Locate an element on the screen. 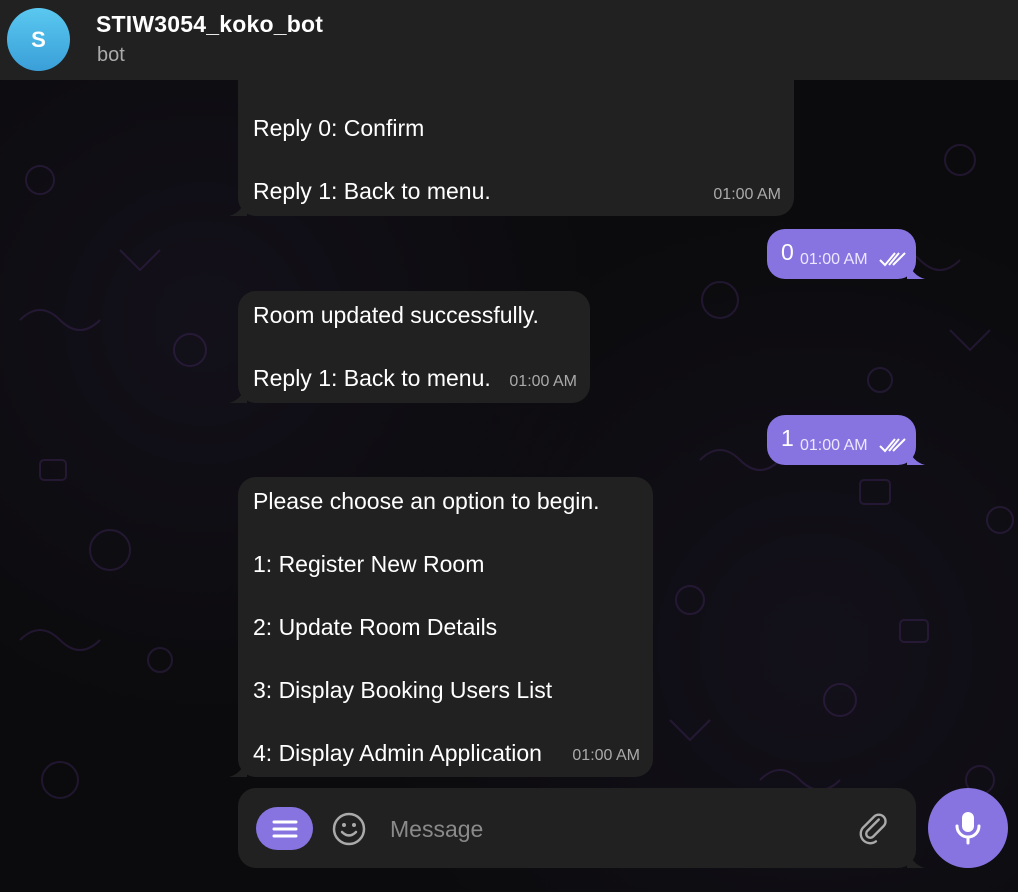  chat-title: STIW3054_koko_bot is located at coordinates (209, 24).